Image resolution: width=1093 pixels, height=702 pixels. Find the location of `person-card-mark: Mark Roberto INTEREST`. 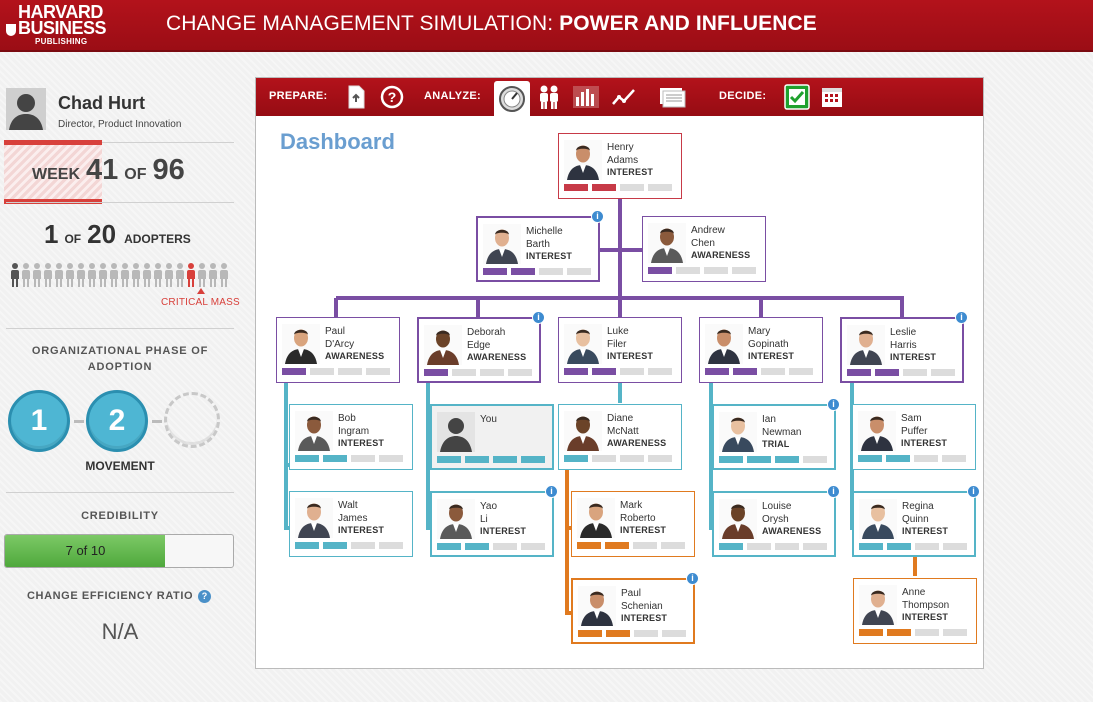

person-card-mark: Mark Roberto INTEREST is located at coordinates (633, 524).